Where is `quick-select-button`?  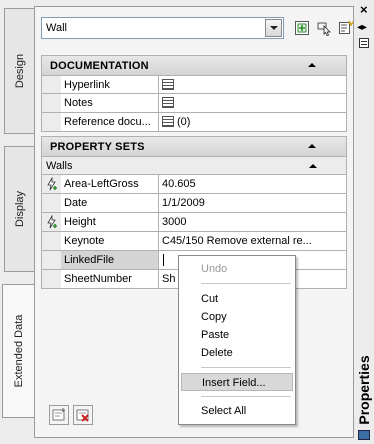
quick-select-button is located at coordinates (346, 28).